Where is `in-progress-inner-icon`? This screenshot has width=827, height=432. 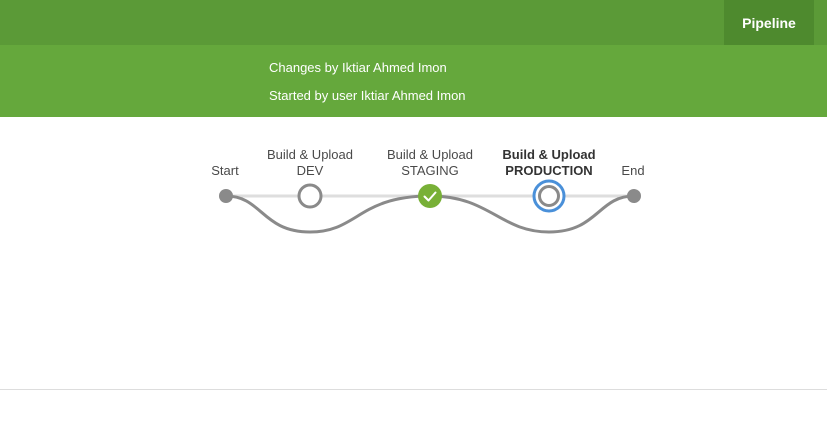
in-progress-inner-icon is located at coordinates (549, 196).